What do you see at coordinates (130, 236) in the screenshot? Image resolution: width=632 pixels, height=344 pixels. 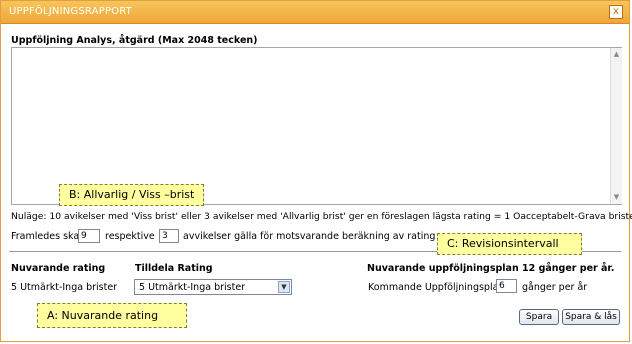 I see `framledes-middle: respektive` at bounding box center [130, 236].